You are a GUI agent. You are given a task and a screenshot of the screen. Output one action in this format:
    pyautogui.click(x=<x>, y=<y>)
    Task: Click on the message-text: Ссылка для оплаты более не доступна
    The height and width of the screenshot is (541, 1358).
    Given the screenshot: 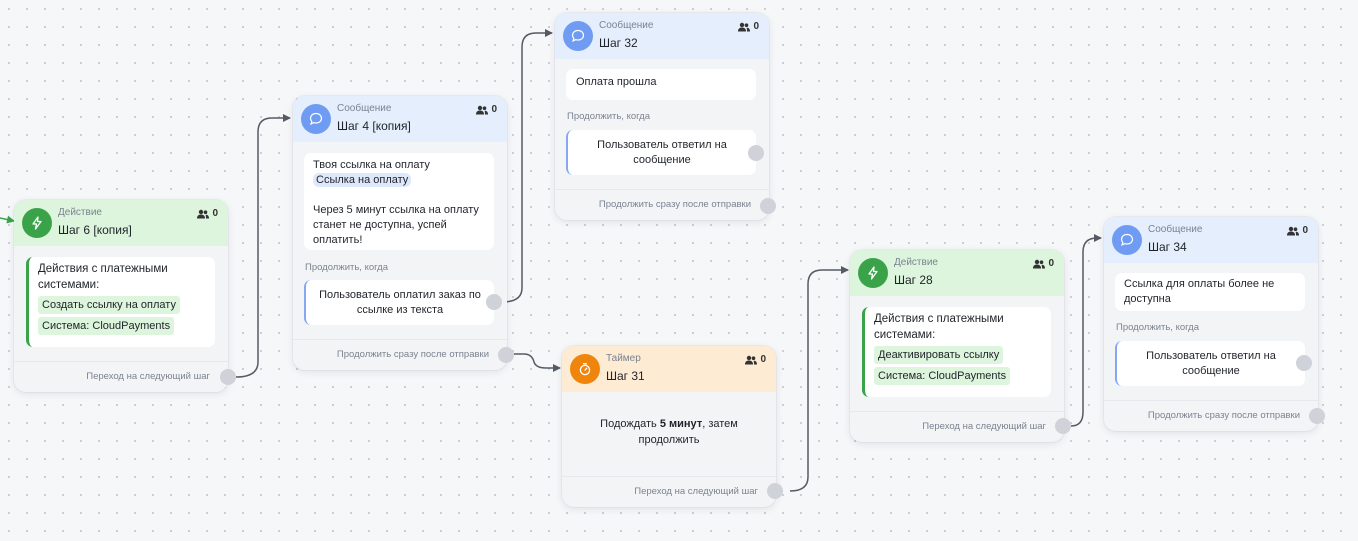 What is the action you would take?
    pyautogui.click(x=1199, y=291)
    